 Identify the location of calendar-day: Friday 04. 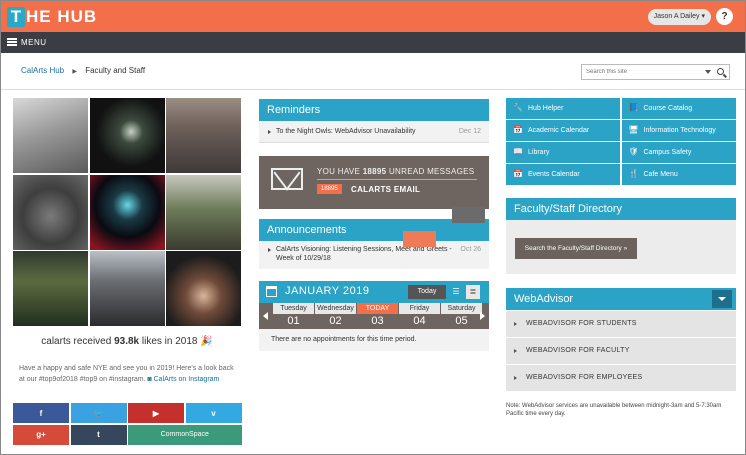
(419, 316).